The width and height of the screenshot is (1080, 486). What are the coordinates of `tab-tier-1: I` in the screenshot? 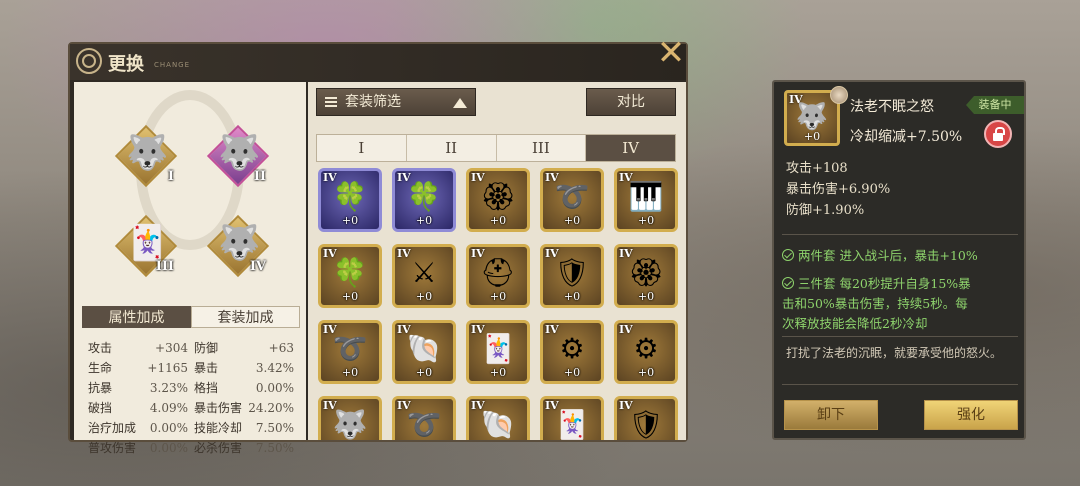 It's located at (362, 148).